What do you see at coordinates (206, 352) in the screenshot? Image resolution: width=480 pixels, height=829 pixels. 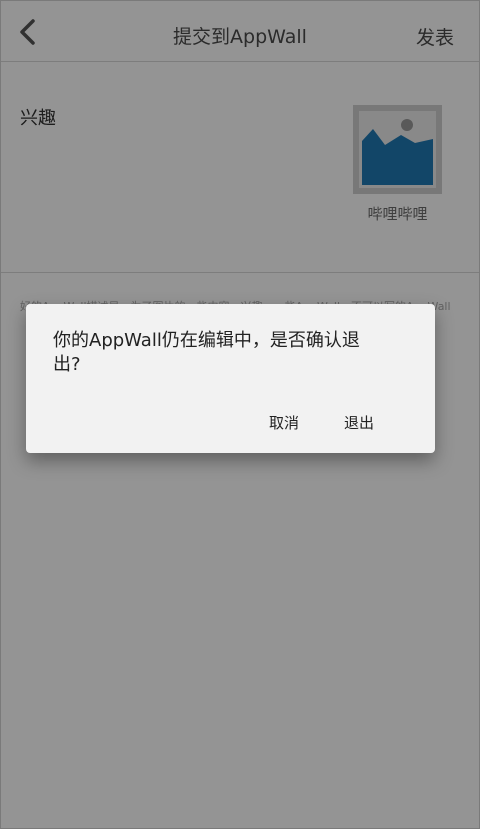 I see `dialog-message: 你的AppWall仍在编辑中，是否确认退出?` at bounding box center [206, 352].